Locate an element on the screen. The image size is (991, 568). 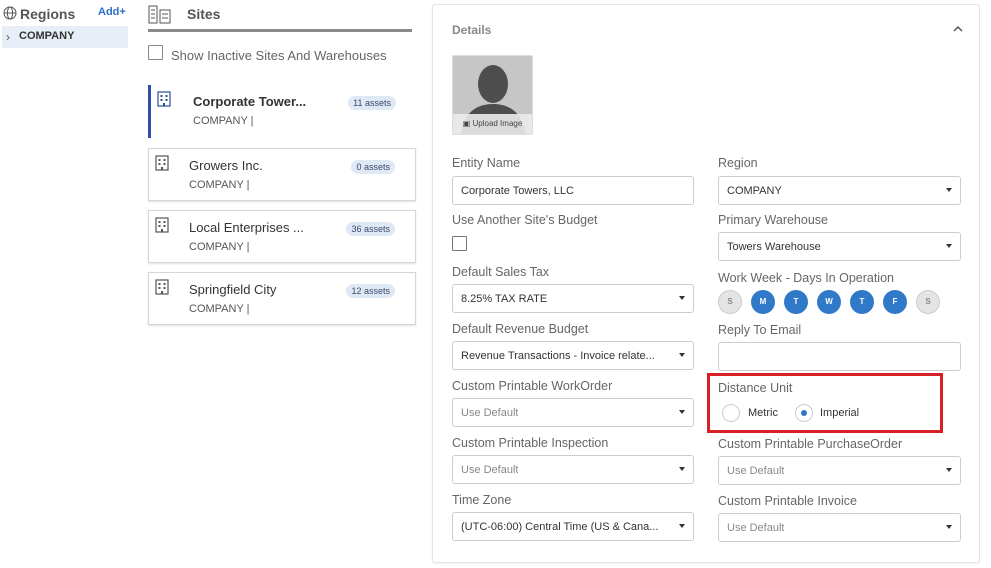
use-another-budget-label: Use Another Site's Budget is located at coordinates (525, 220).